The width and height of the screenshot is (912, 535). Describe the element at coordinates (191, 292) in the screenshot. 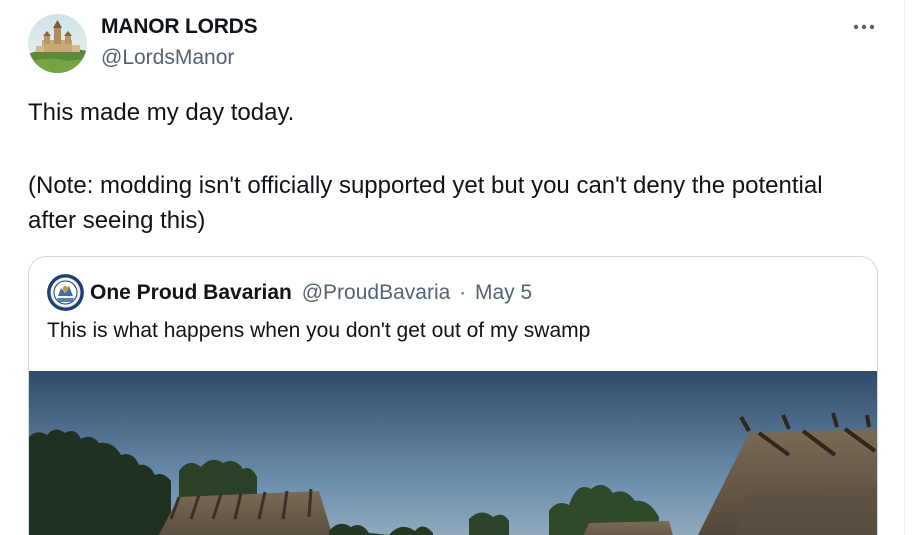

I see `quoted-author-display-name: One Proud Bavarian` at that location.